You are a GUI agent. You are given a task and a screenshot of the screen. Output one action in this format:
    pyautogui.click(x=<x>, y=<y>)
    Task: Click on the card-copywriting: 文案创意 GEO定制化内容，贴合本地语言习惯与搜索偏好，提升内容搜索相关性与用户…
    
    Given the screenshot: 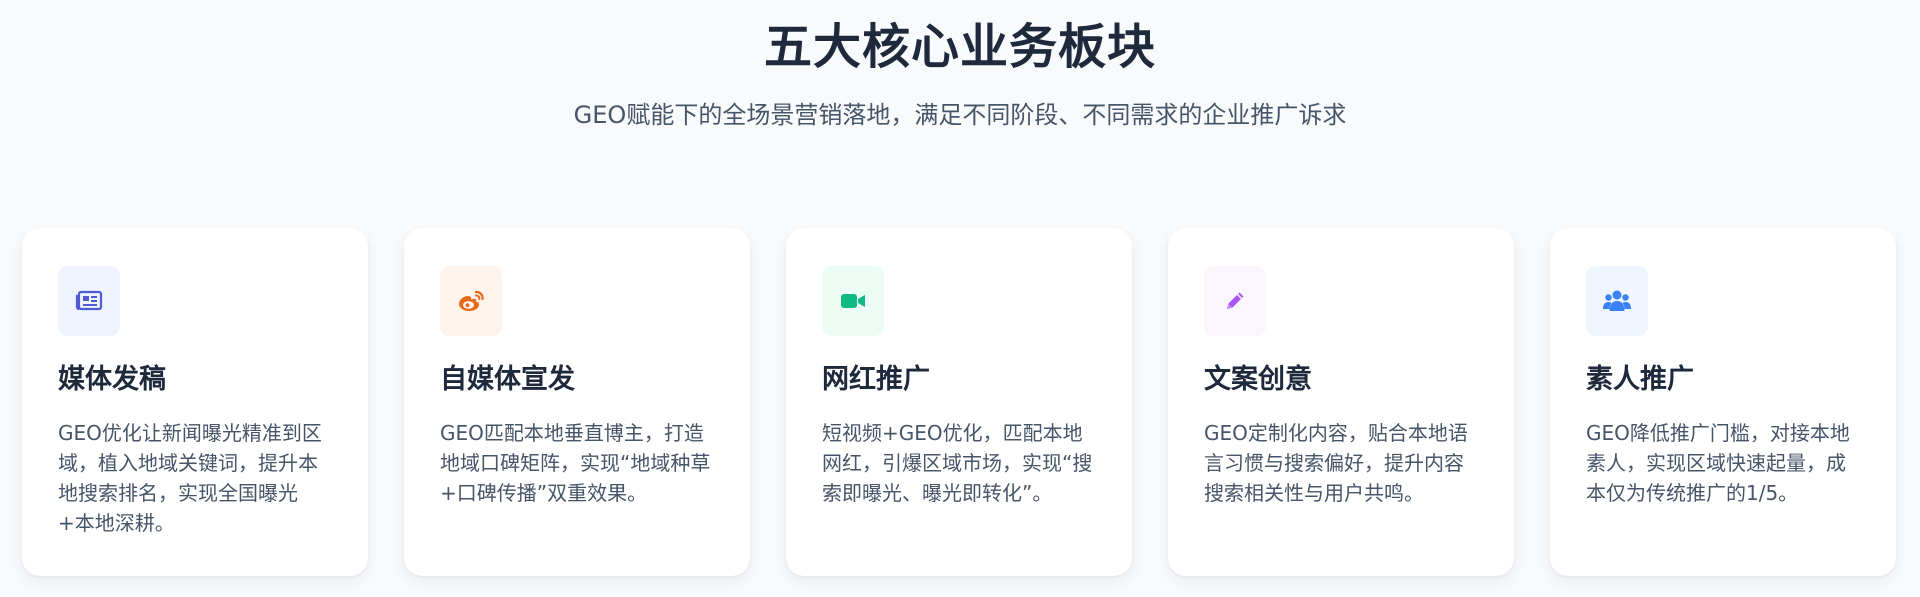 What is the action you would take?
    pyautogui.click(x=1341, y=402)
    